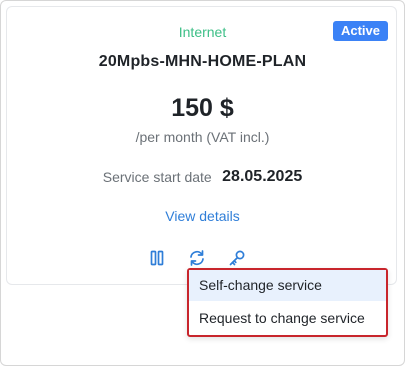 This screenshot has height=366, width=405. I want to click on view-details-link: View details, so click(202, 216).